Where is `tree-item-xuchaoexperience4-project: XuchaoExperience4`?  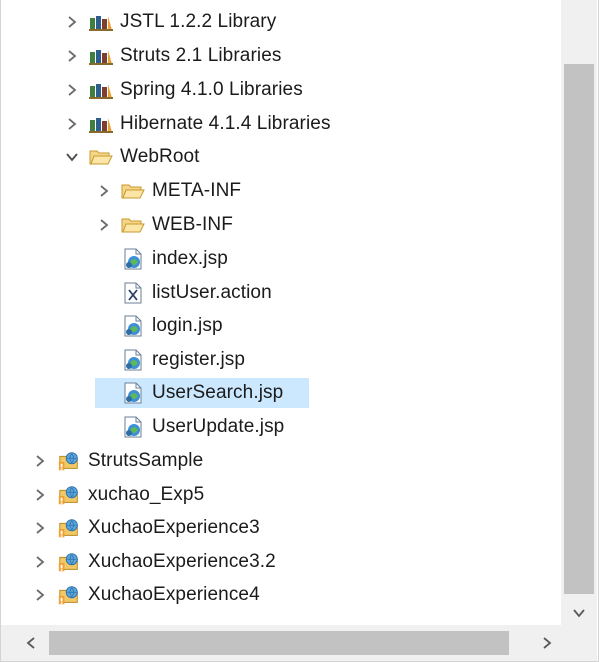
tree-item-xuchaoexperience4-project: XuchaoExperience4 is located at coordinates (148, 595).